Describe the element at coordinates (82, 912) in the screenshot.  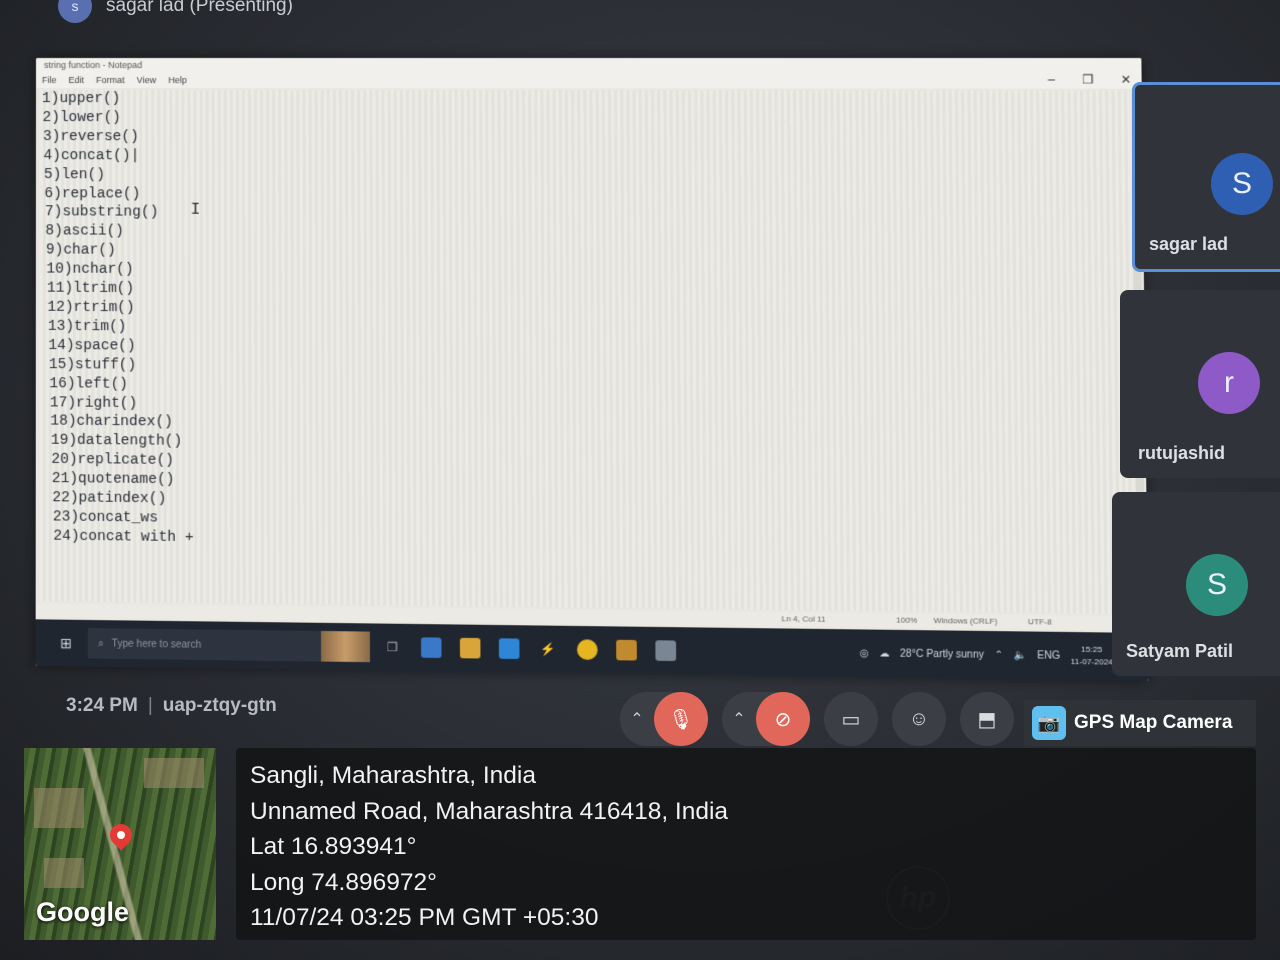
I see `google-logo: Google` at that location.